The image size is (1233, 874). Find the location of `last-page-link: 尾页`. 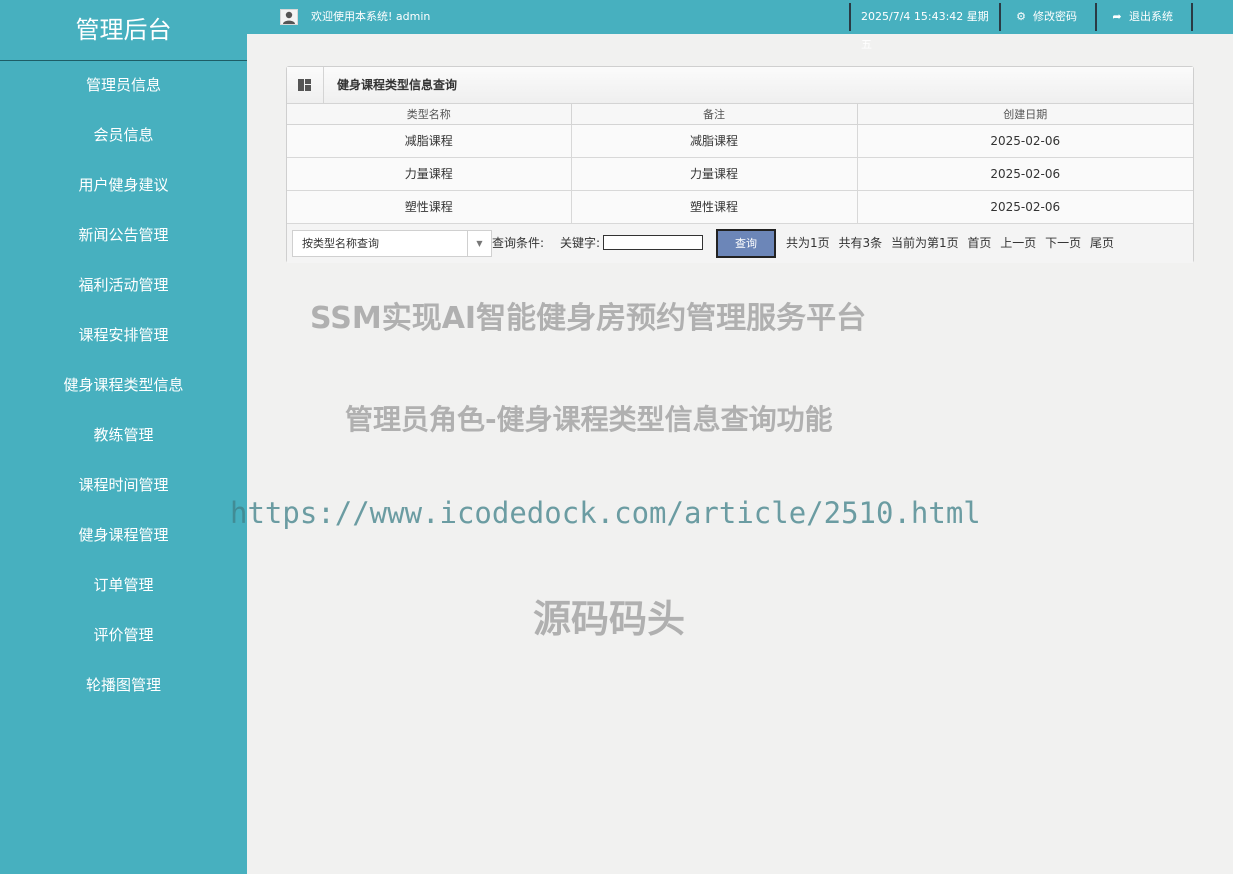

last-page-link: 尾页 is located at coordinates (1102, 243).